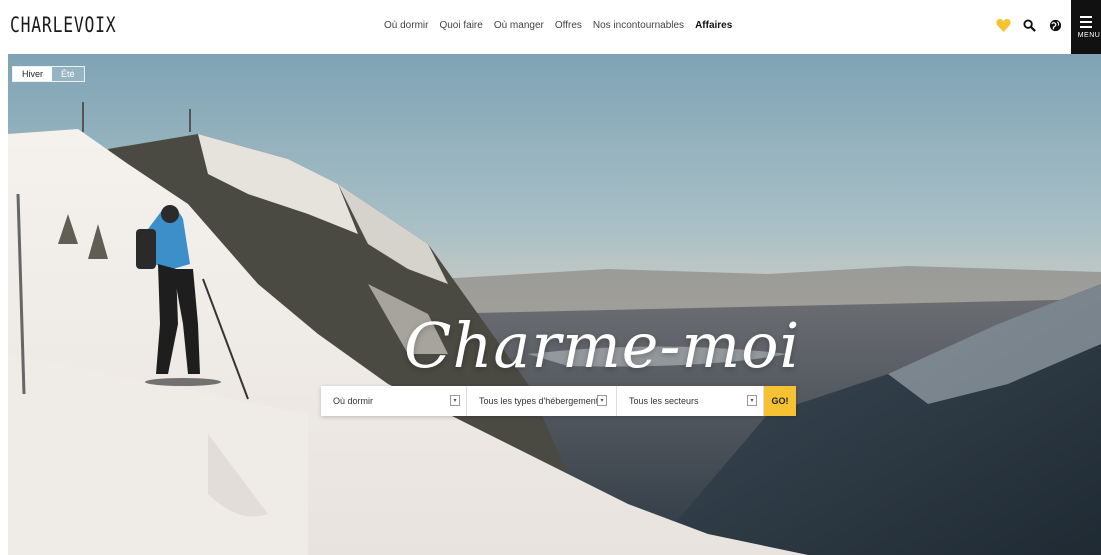 Image resolution: width=1101 pixels, height=555 pixels. What do you see at coordinates (1086, 21) in the screenshot?
I see `hamburger-icon` at bounding box center [1086, 21].